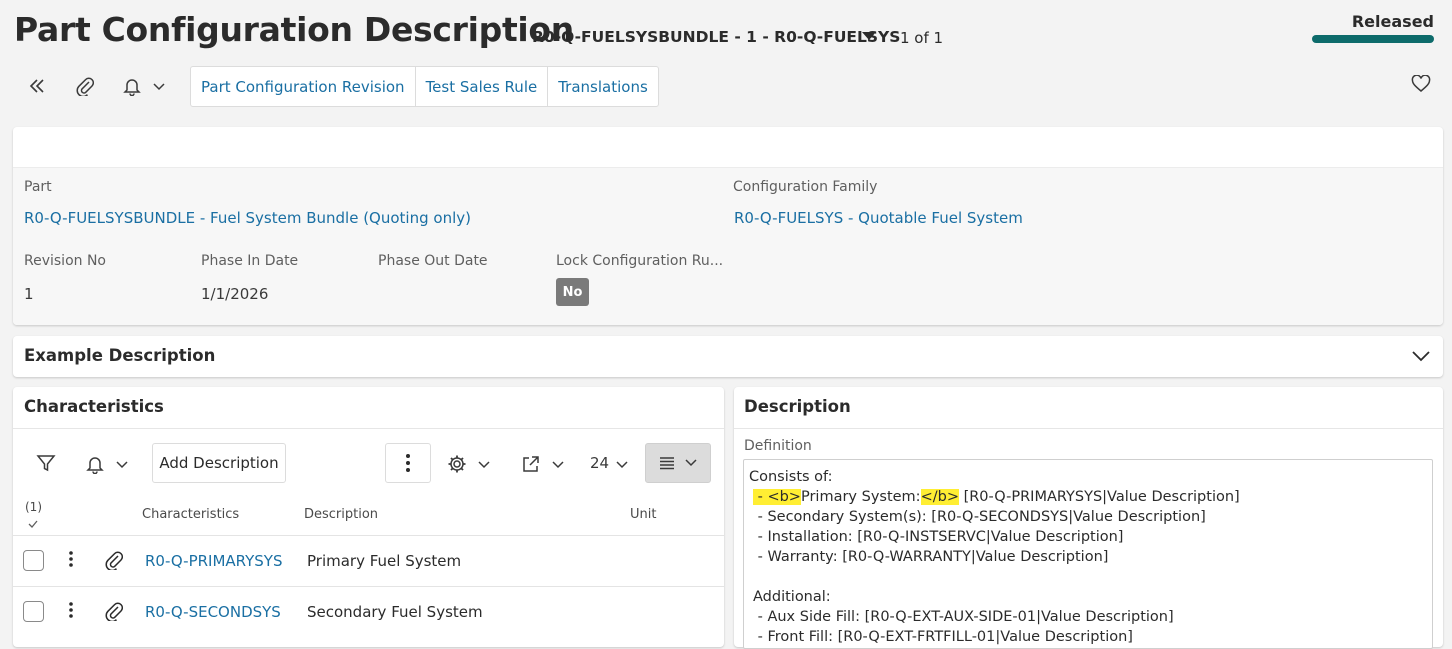 This screenshot has width=1452, height=649. I want to click on list-view-icon, so click(667, 463).